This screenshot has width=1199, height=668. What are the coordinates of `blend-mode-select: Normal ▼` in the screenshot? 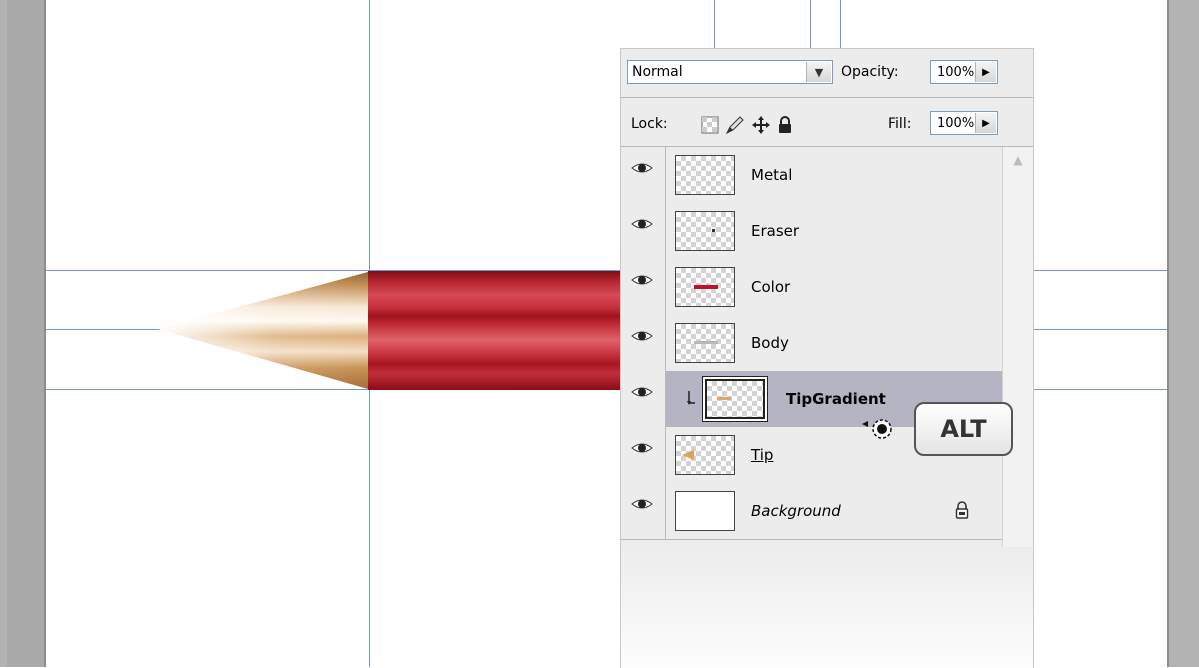 It's located at (730, 72).